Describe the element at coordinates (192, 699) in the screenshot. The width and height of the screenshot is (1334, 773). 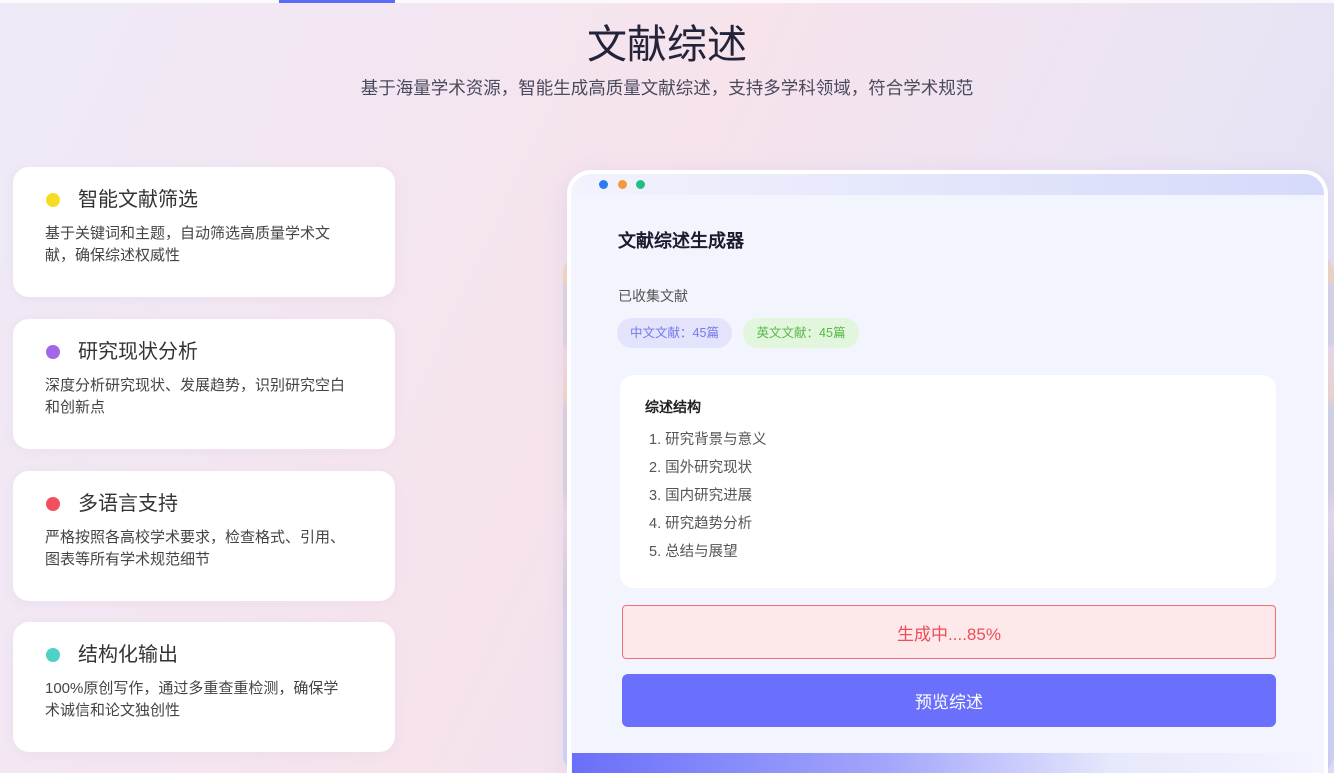
I see `feature-description: 100%原创写作，通过多重查重检测，确保学术诚信和论文独创性` at that location.